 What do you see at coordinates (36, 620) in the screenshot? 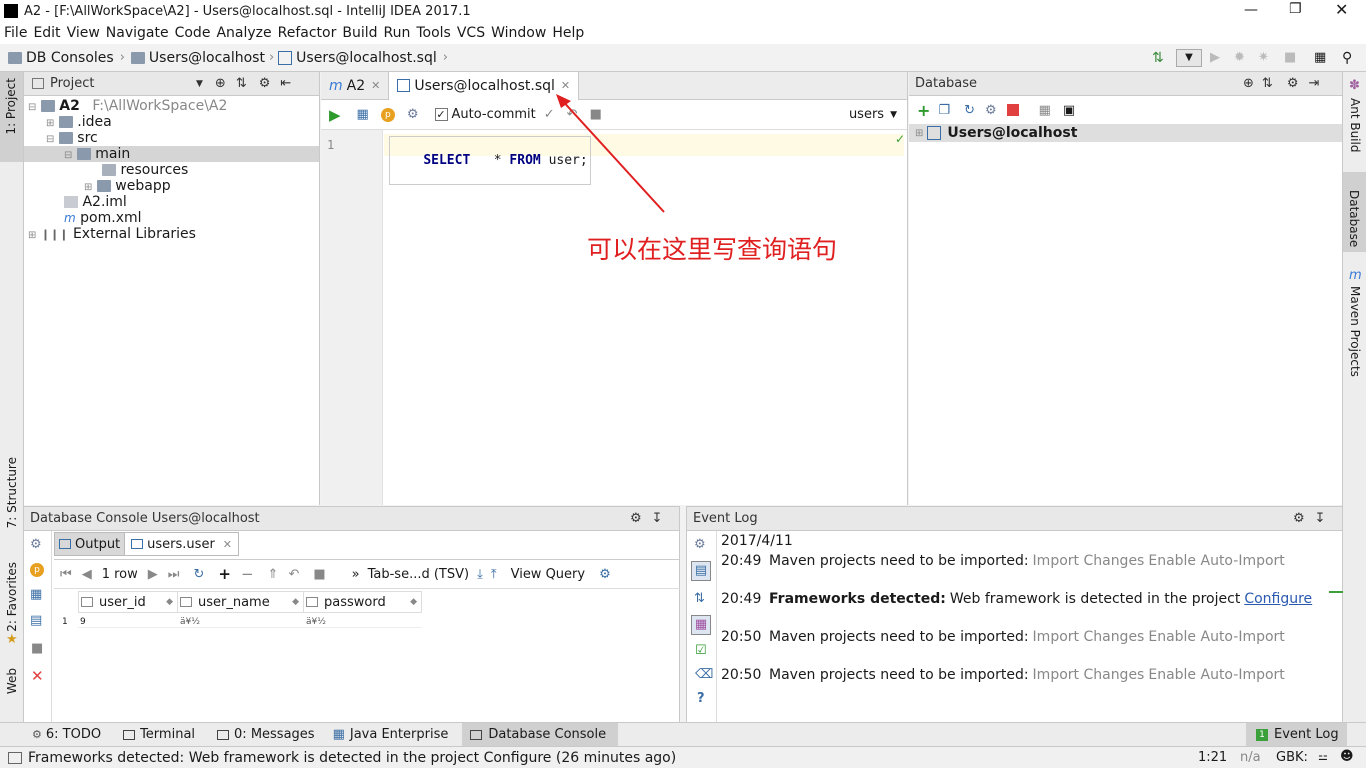
I see `layout-icon: ▤` at bounding box center [36, 620].